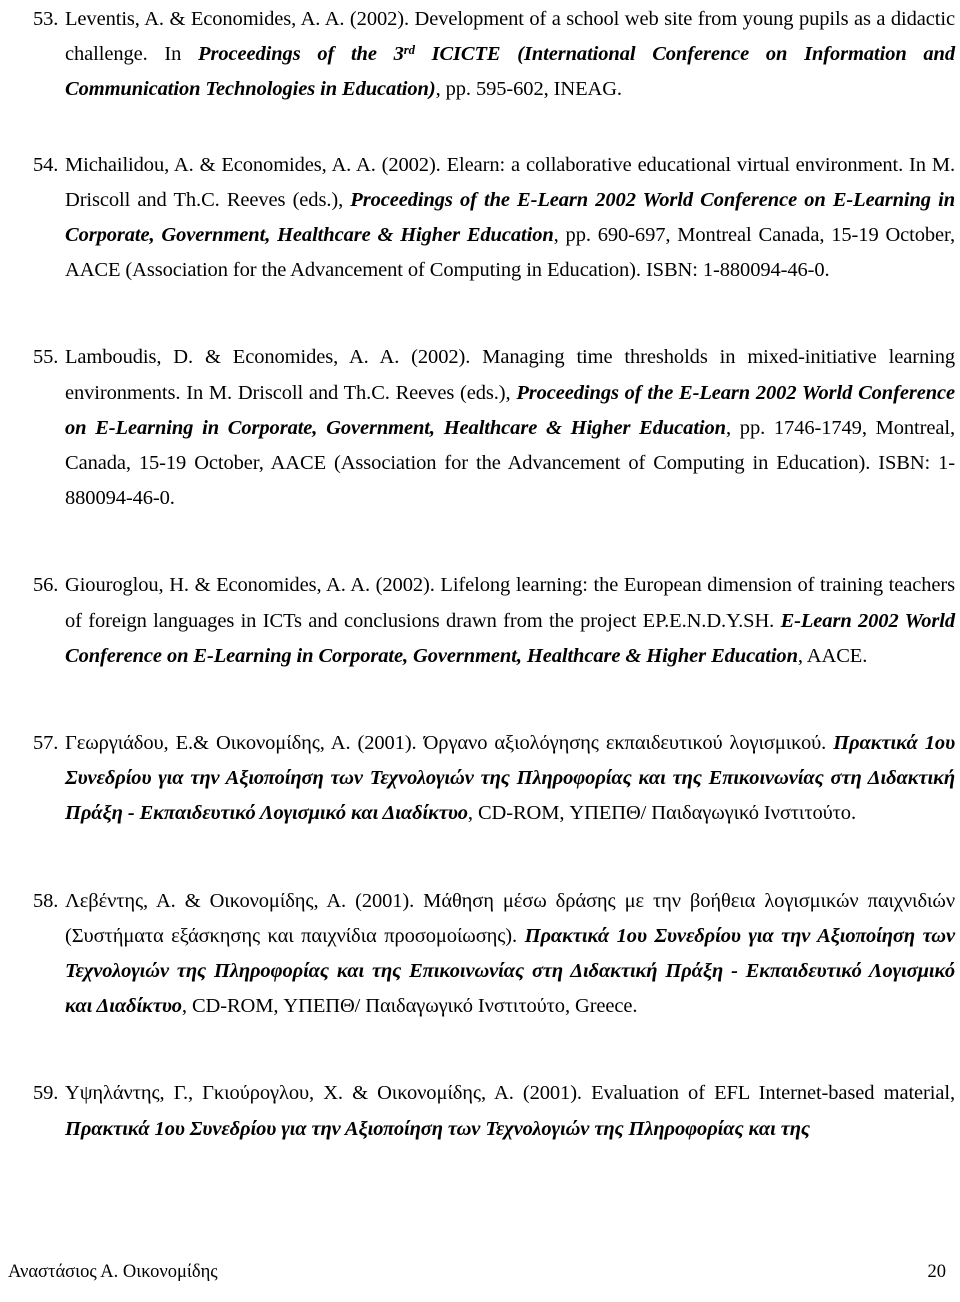 The width and height of the screenshot is (960, 1302). I want to click on reference-number: 57., so click(46, 743).